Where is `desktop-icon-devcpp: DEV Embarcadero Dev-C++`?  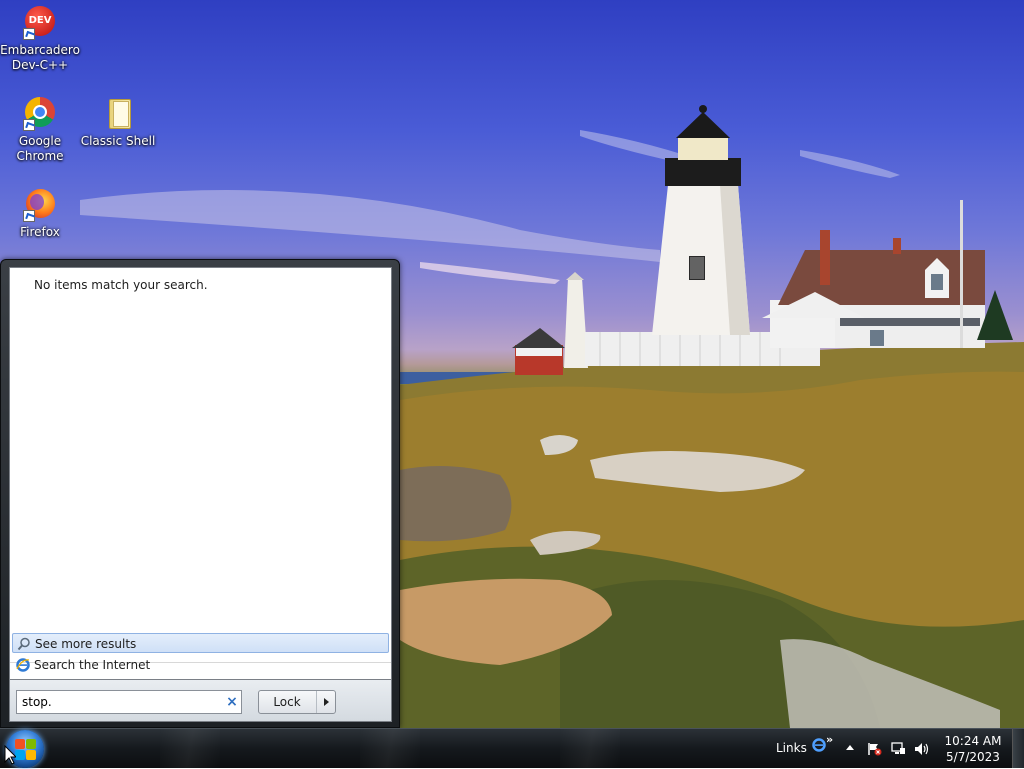 desktop-icon-devcpp: DEV Embarcadero Dev-C++ is located at coordinates (40, 39).